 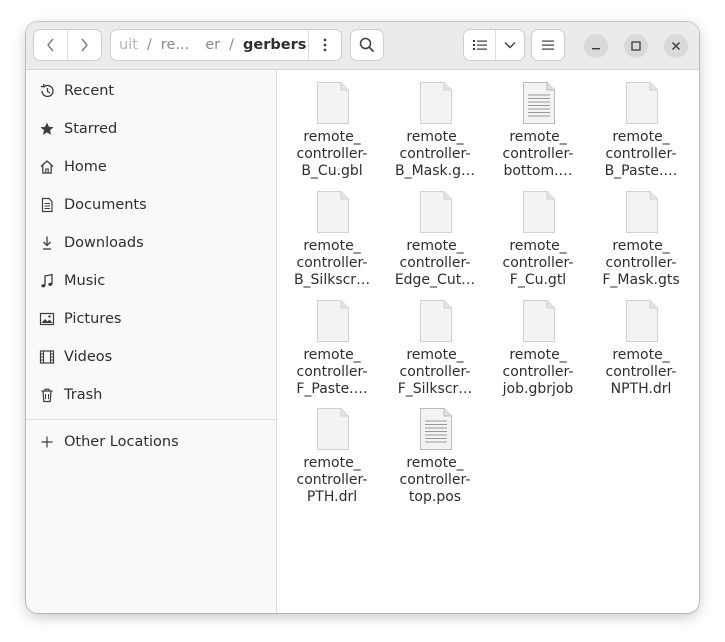 I want to click on sidebar-item-other-locations: Other Locations, so click(x=151, y=442).